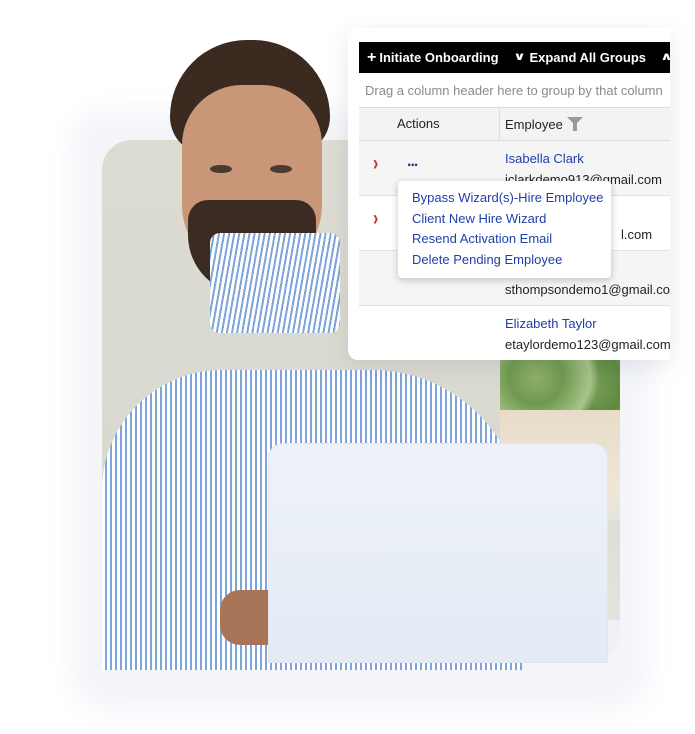  I want to click on person-eye-right, so click(281, 169).